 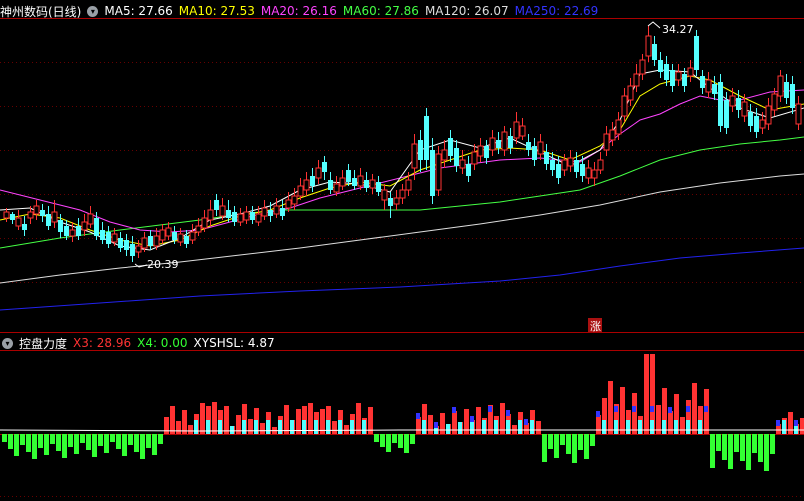 I want to click on rise-badge: 涨, so click(x=595, y=326).